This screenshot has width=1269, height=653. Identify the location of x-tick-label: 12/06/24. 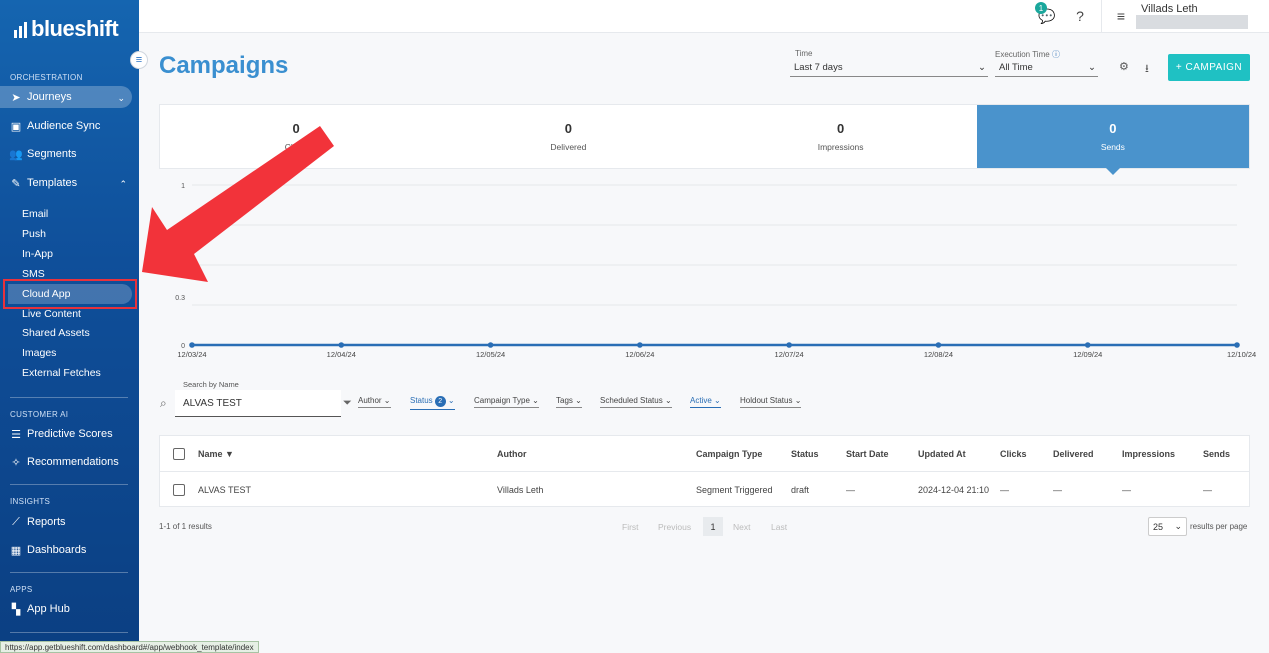
(639, 354).